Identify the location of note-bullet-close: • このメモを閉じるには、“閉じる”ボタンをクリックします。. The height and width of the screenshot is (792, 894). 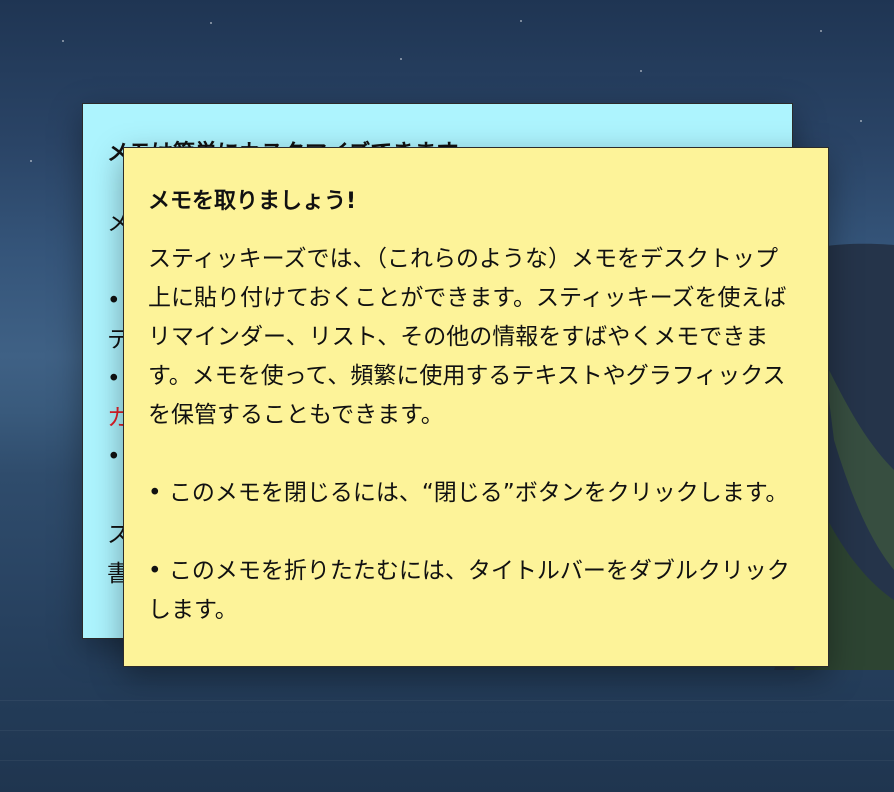
(468, 493).